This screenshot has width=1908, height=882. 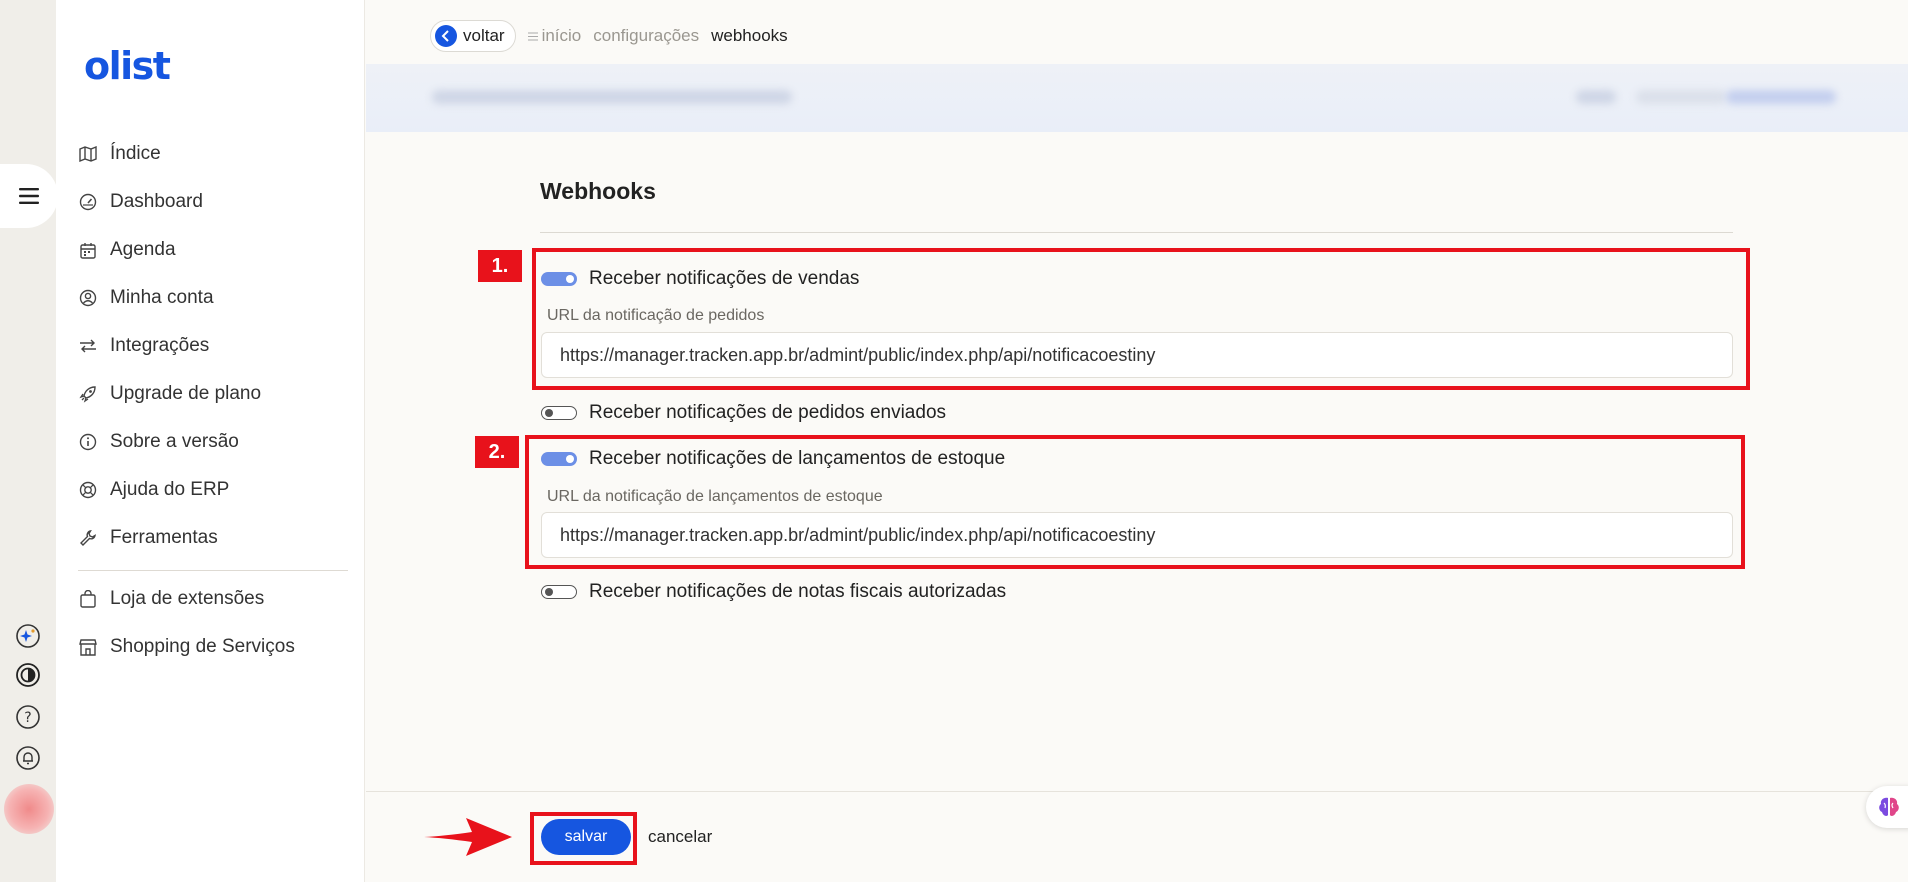 I want to click on annotation-badge-1: 1., so click(x=500, y=266).